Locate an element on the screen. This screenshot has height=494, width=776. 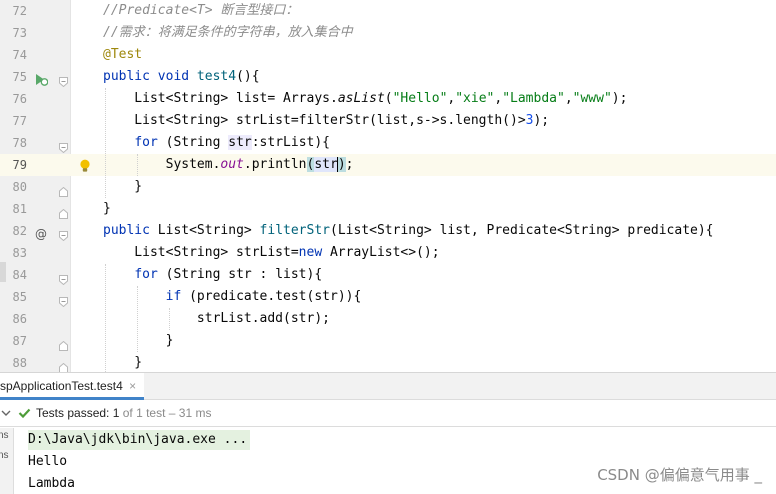
run-tab-bar: spApplicationTest.test4 × is located at coordinates (388, 386).